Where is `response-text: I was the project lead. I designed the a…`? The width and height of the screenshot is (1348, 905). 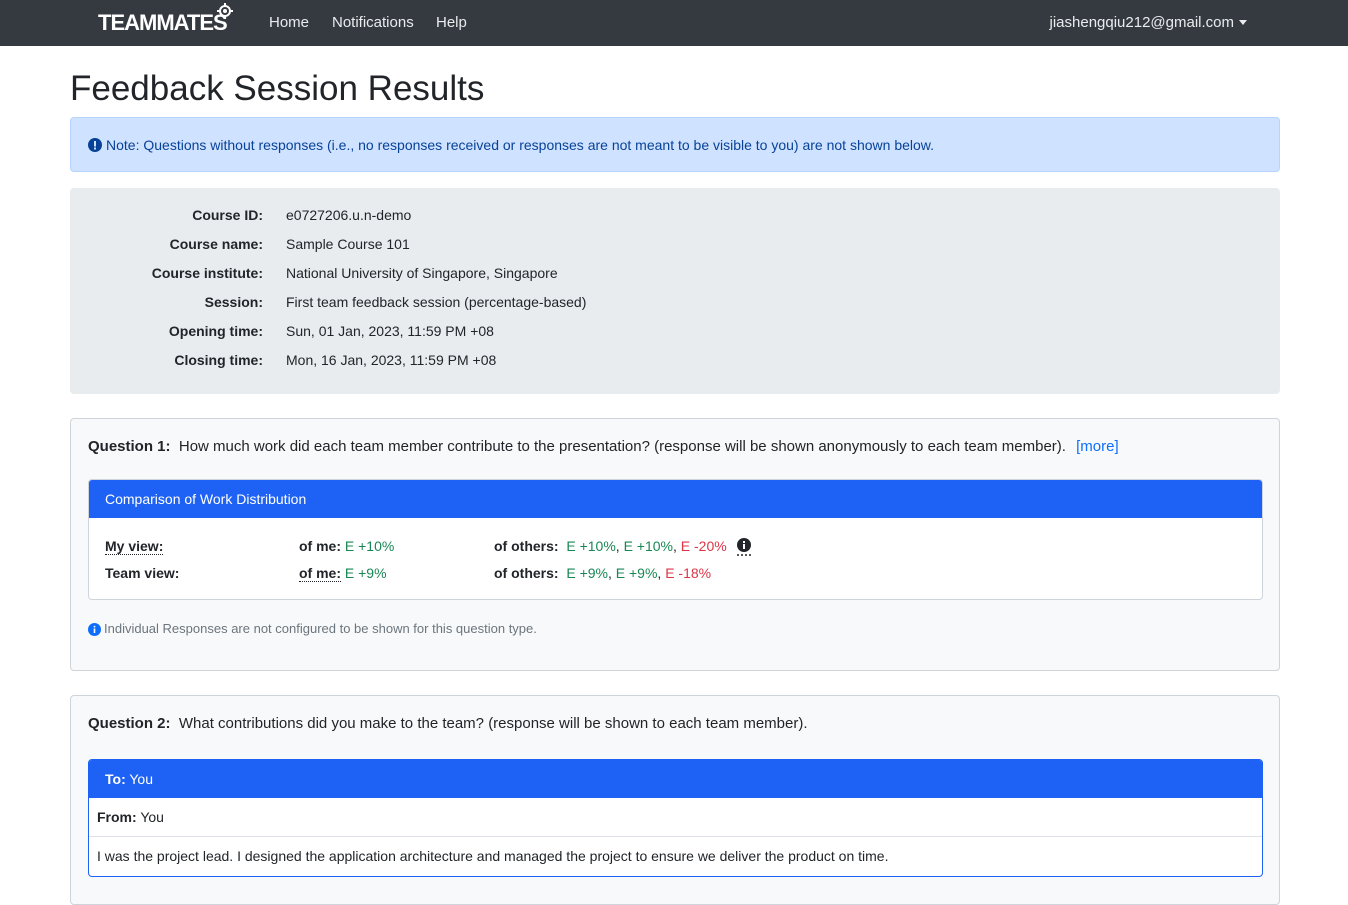
response-text: I was the project lead. I designed the a… is located at coordinates (493, 856).